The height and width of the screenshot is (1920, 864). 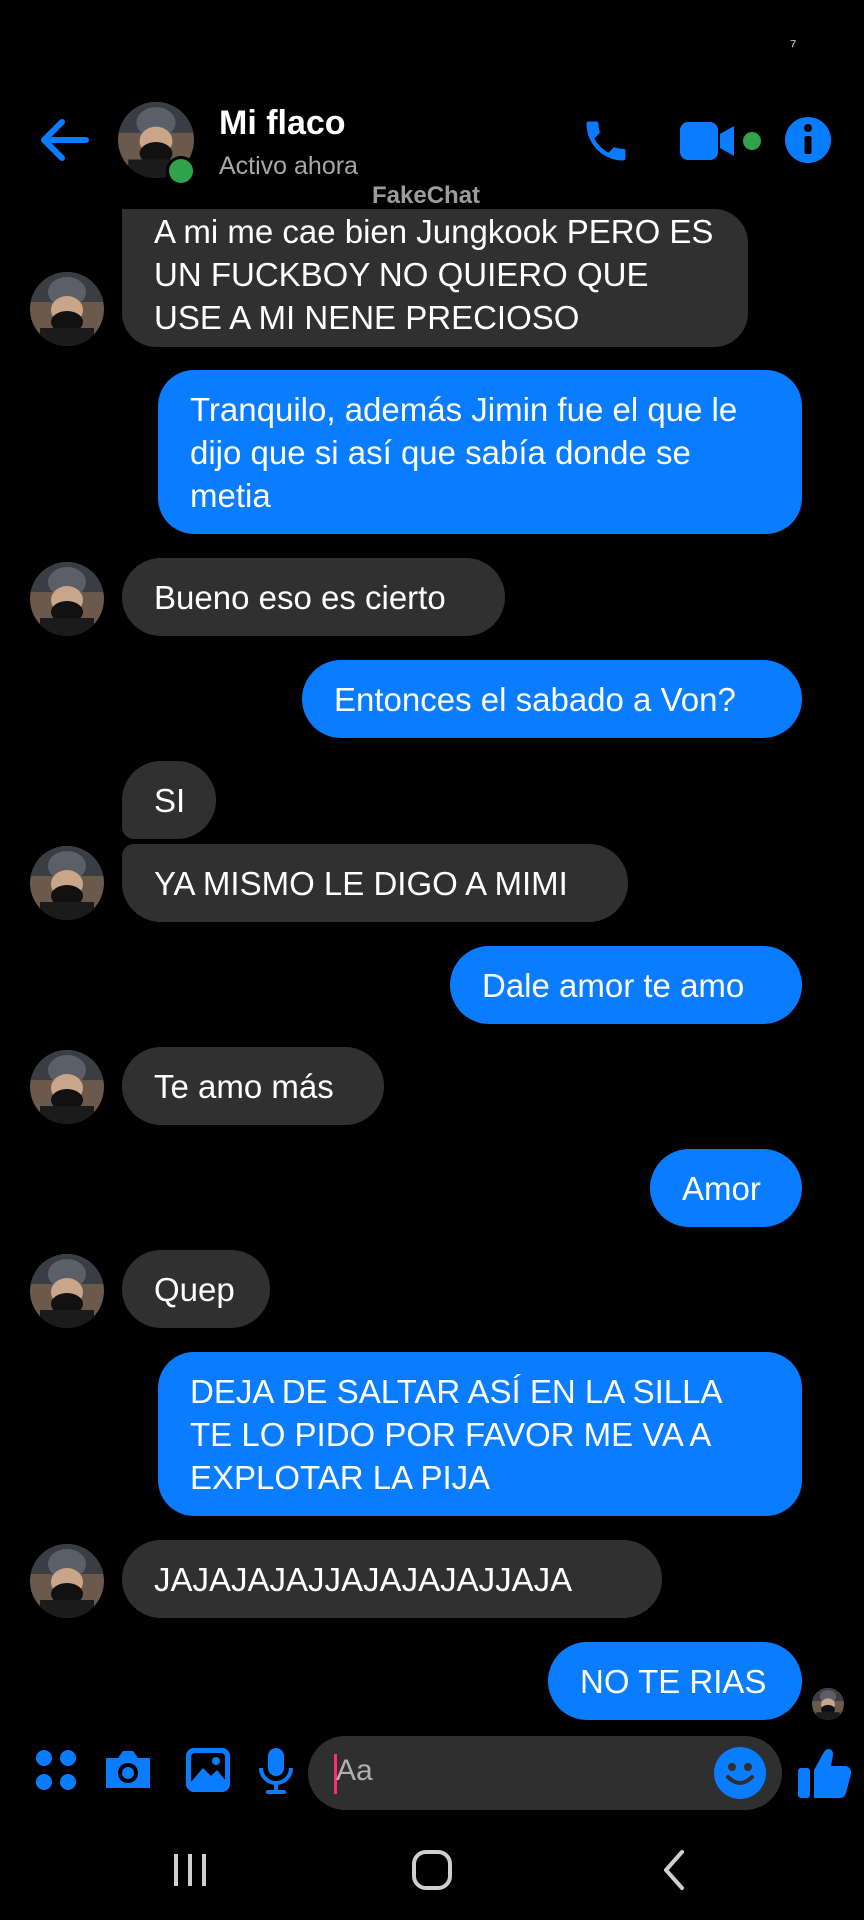 I want to click on message-input, so click(x=545, y=1773).